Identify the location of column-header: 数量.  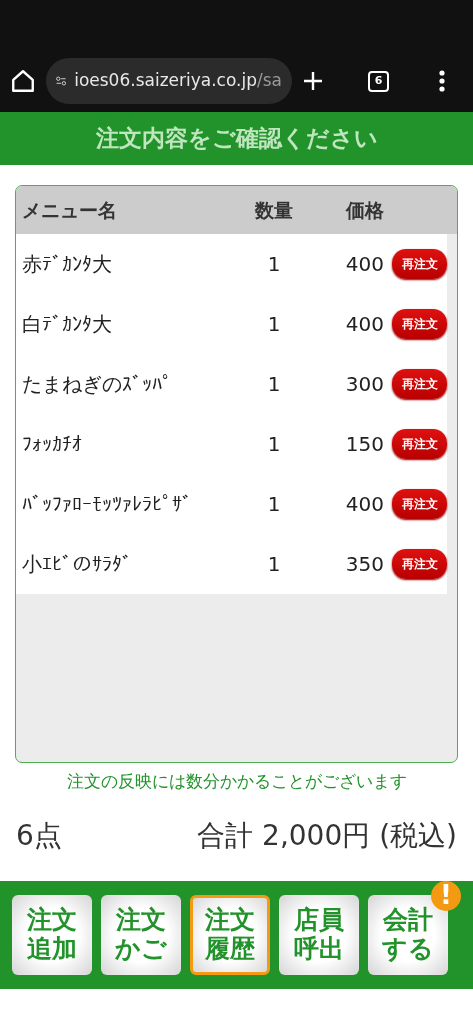
(274, 210).